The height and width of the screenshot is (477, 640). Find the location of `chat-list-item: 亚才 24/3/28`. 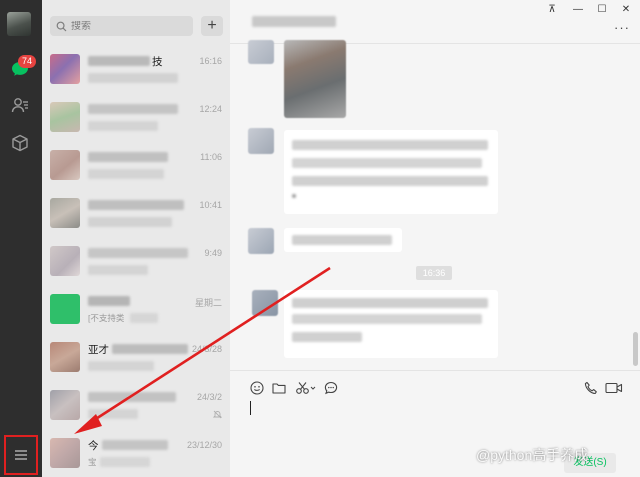

chat-list-item: 亚才 24/3/28 is located at coordinates (136, 356).